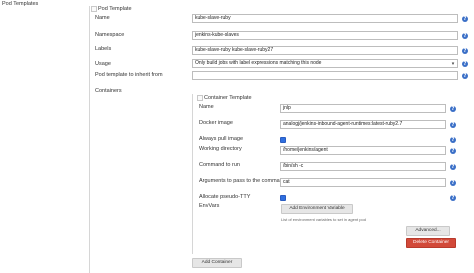 This screenshot has height=273, width=474. I want to click on tty-label: Allocate pseudo-TTY, so click(225, 197).